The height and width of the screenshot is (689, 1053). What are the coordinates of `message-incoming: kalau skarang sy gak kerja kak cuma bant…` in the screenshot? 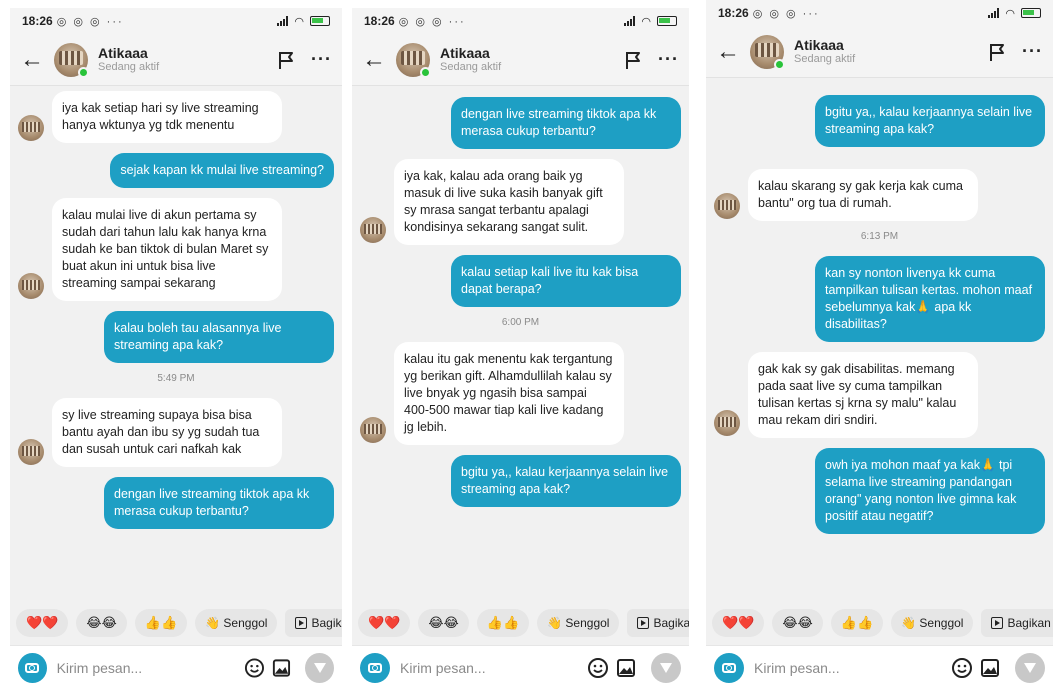 It's located at (879, 195).